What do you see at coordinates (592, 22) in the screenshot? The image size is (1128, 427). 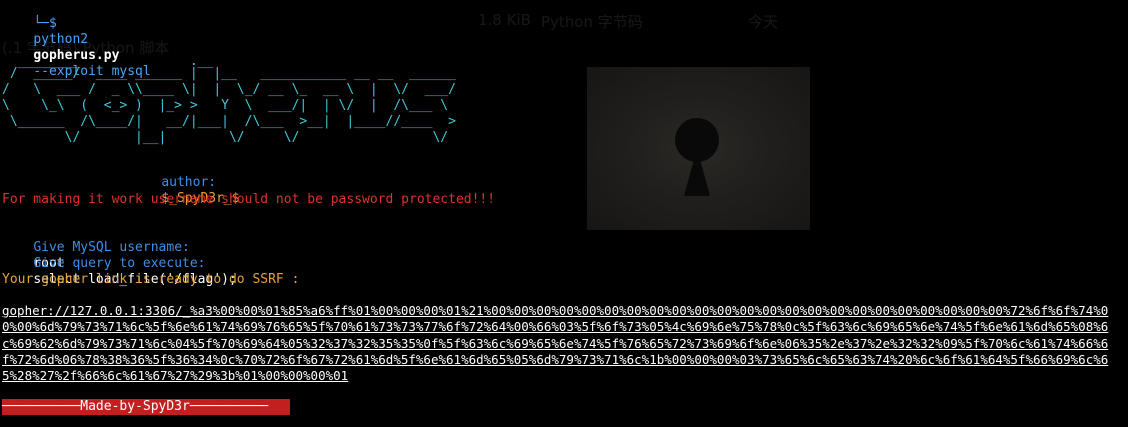 I see `overlay-file-type: Python 字节码` at bounding box center [592, 22].